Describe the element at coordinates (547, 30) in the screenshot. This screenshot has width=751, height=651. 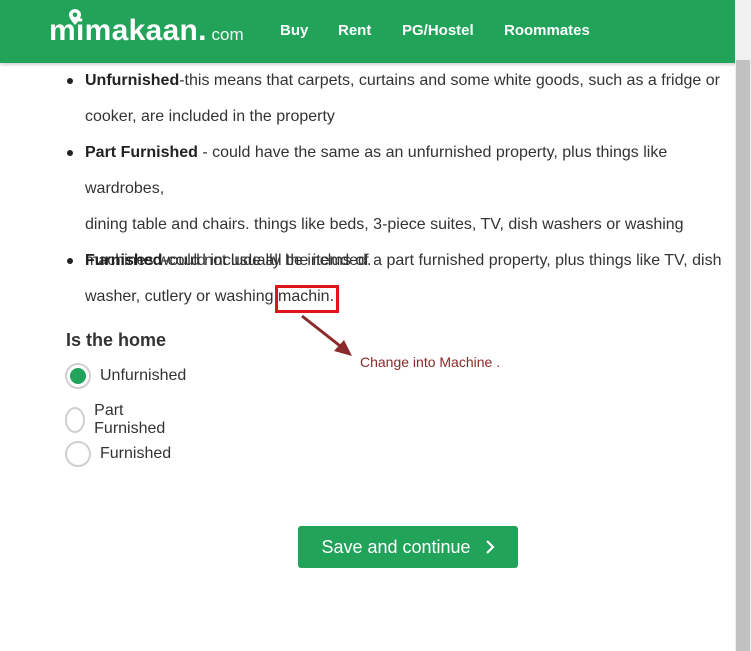
I see `nav-roommates: Roommates` at that location.